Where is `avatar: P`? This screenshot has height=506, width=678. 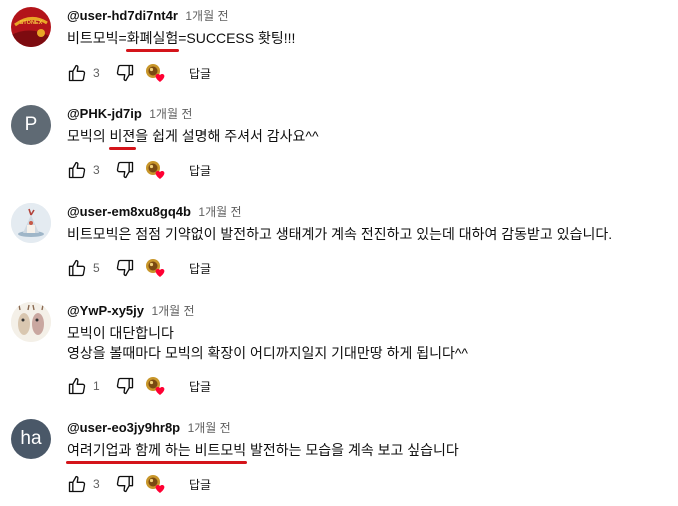
avatar: P is located at coordinates (31, 125).